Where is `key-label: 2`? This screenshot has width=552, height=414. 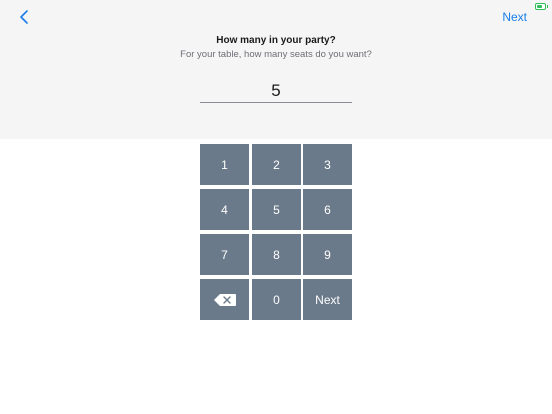 key-label: 2 is located at coordinates (276, 164).